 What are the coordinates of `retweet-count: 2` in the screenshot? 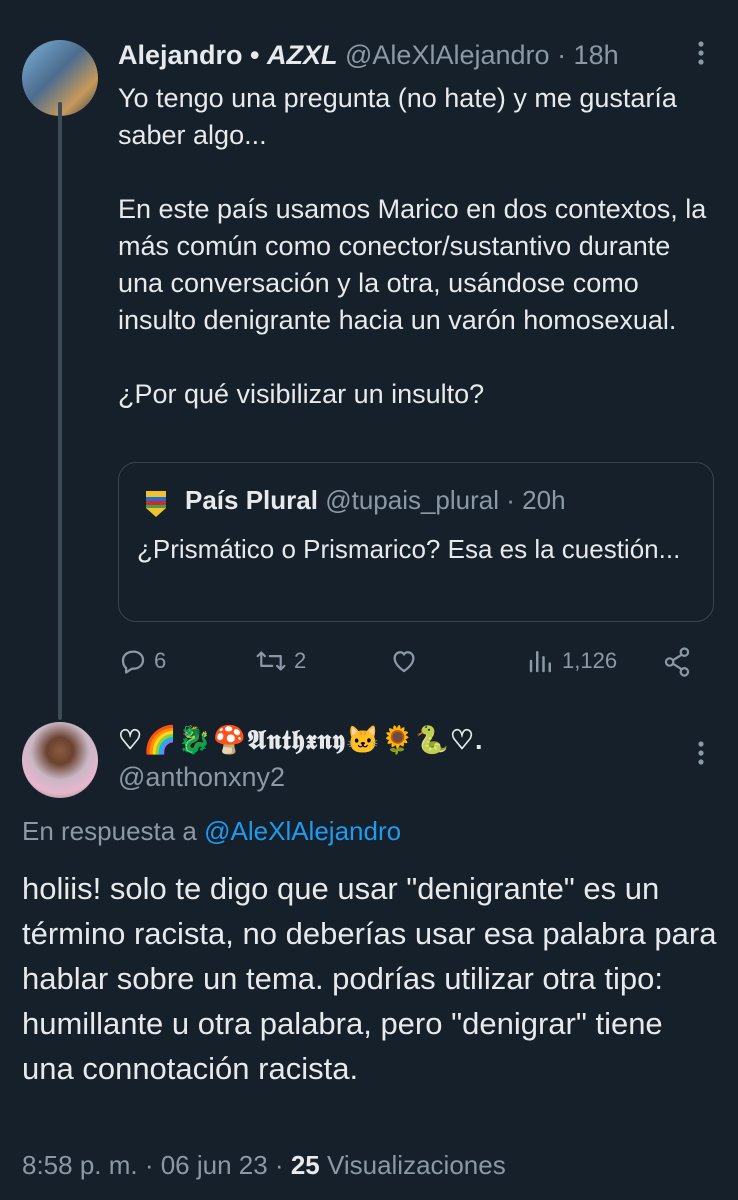 It's located at (300, 660).